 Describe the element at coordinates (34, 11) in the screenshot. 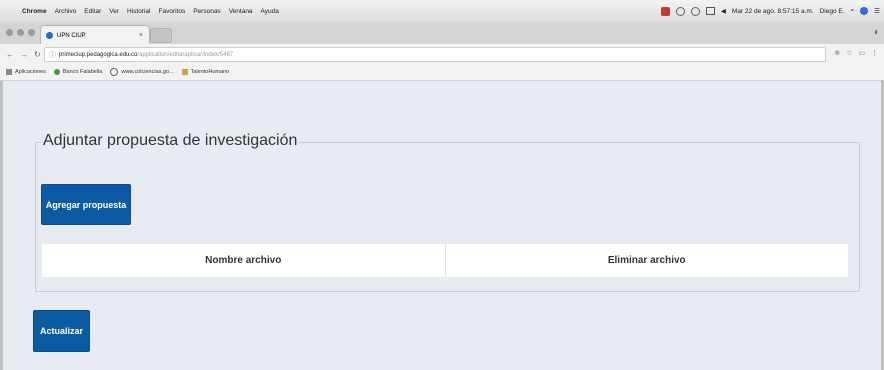

I see `menubar-app-name: Chrome` at that location.